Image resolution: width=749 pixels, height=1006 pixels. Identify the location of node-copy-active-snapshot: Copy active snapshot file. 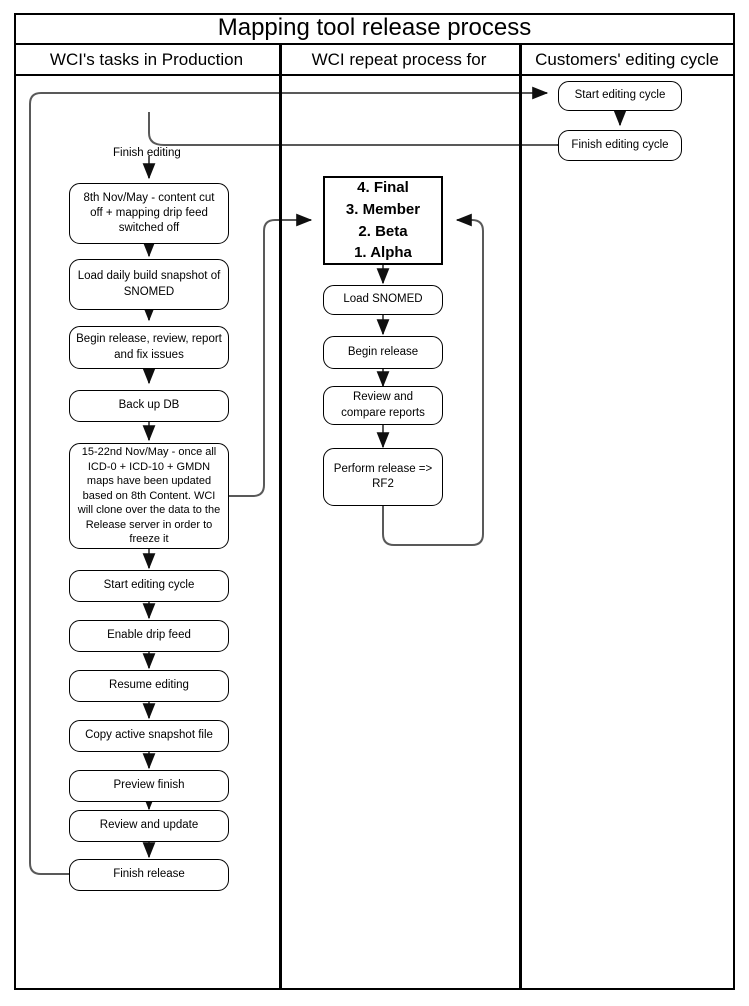
(149, 736).